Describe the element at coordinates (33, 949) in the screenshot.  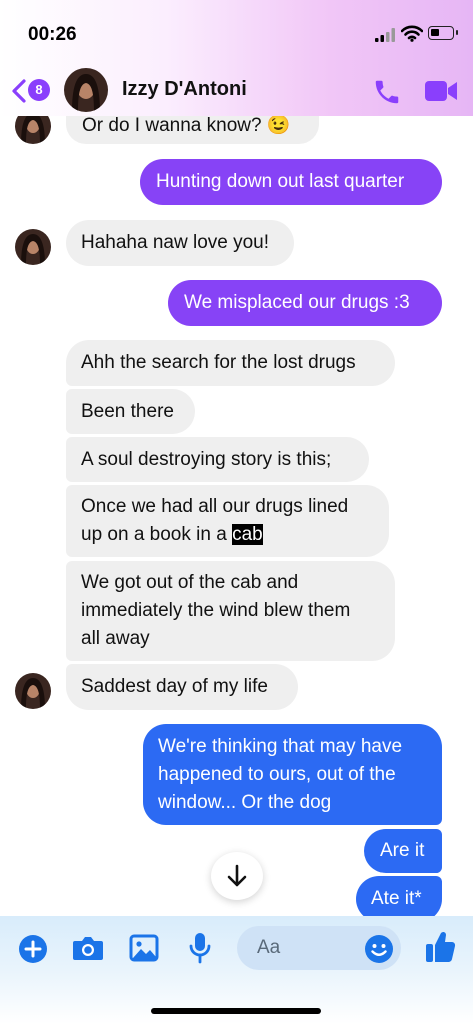
I see `plus-circle-icon` at that location.